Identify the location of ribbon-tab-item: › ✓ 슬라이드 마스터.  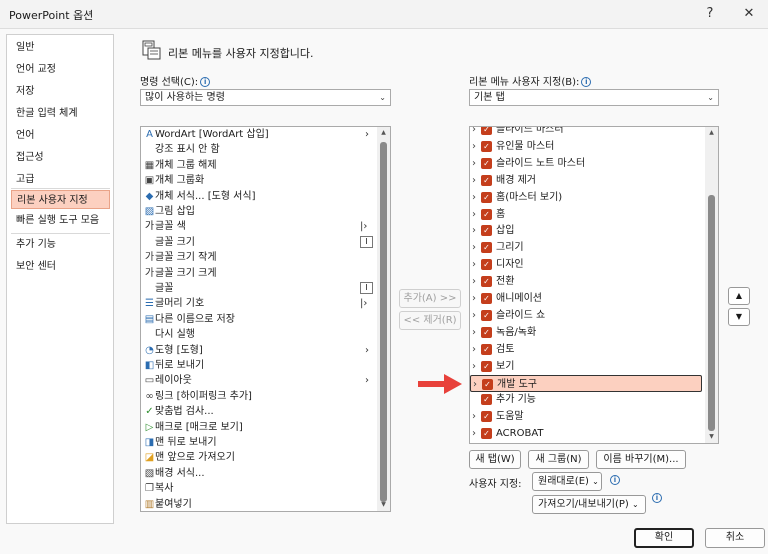
(586, 132).